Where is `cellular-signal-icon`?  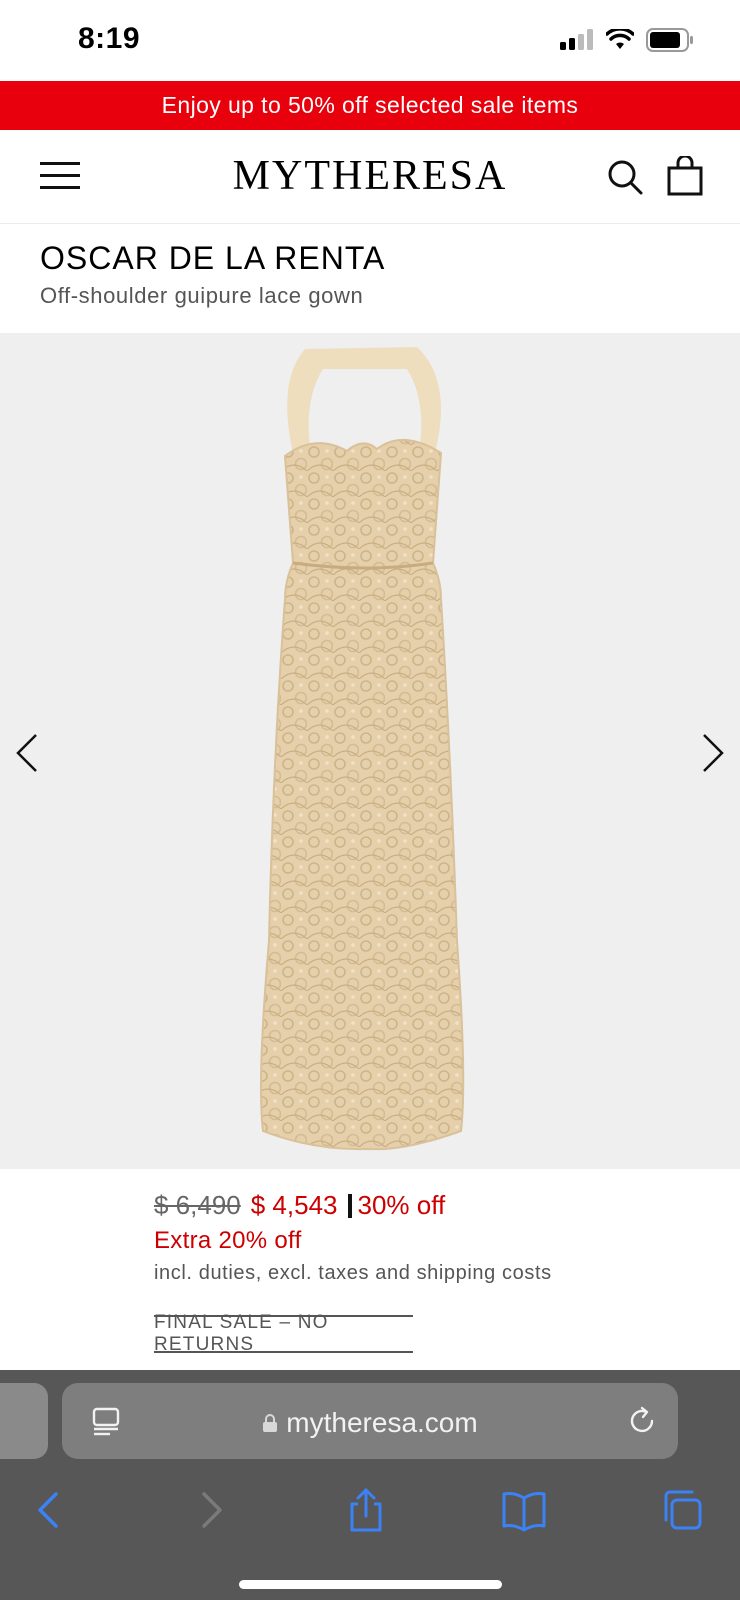
cellular-signal-icon is located at coordinates (576, 39).